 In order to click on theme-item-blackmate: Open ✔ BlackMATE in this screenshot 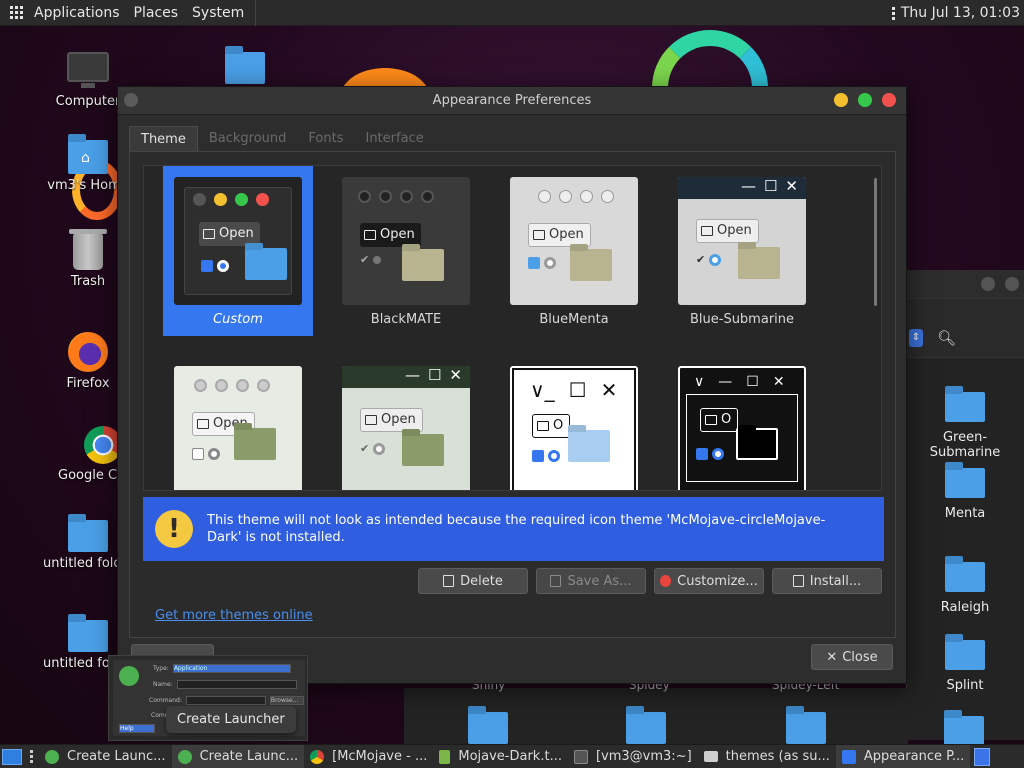, I will do `click(406, 251)`.